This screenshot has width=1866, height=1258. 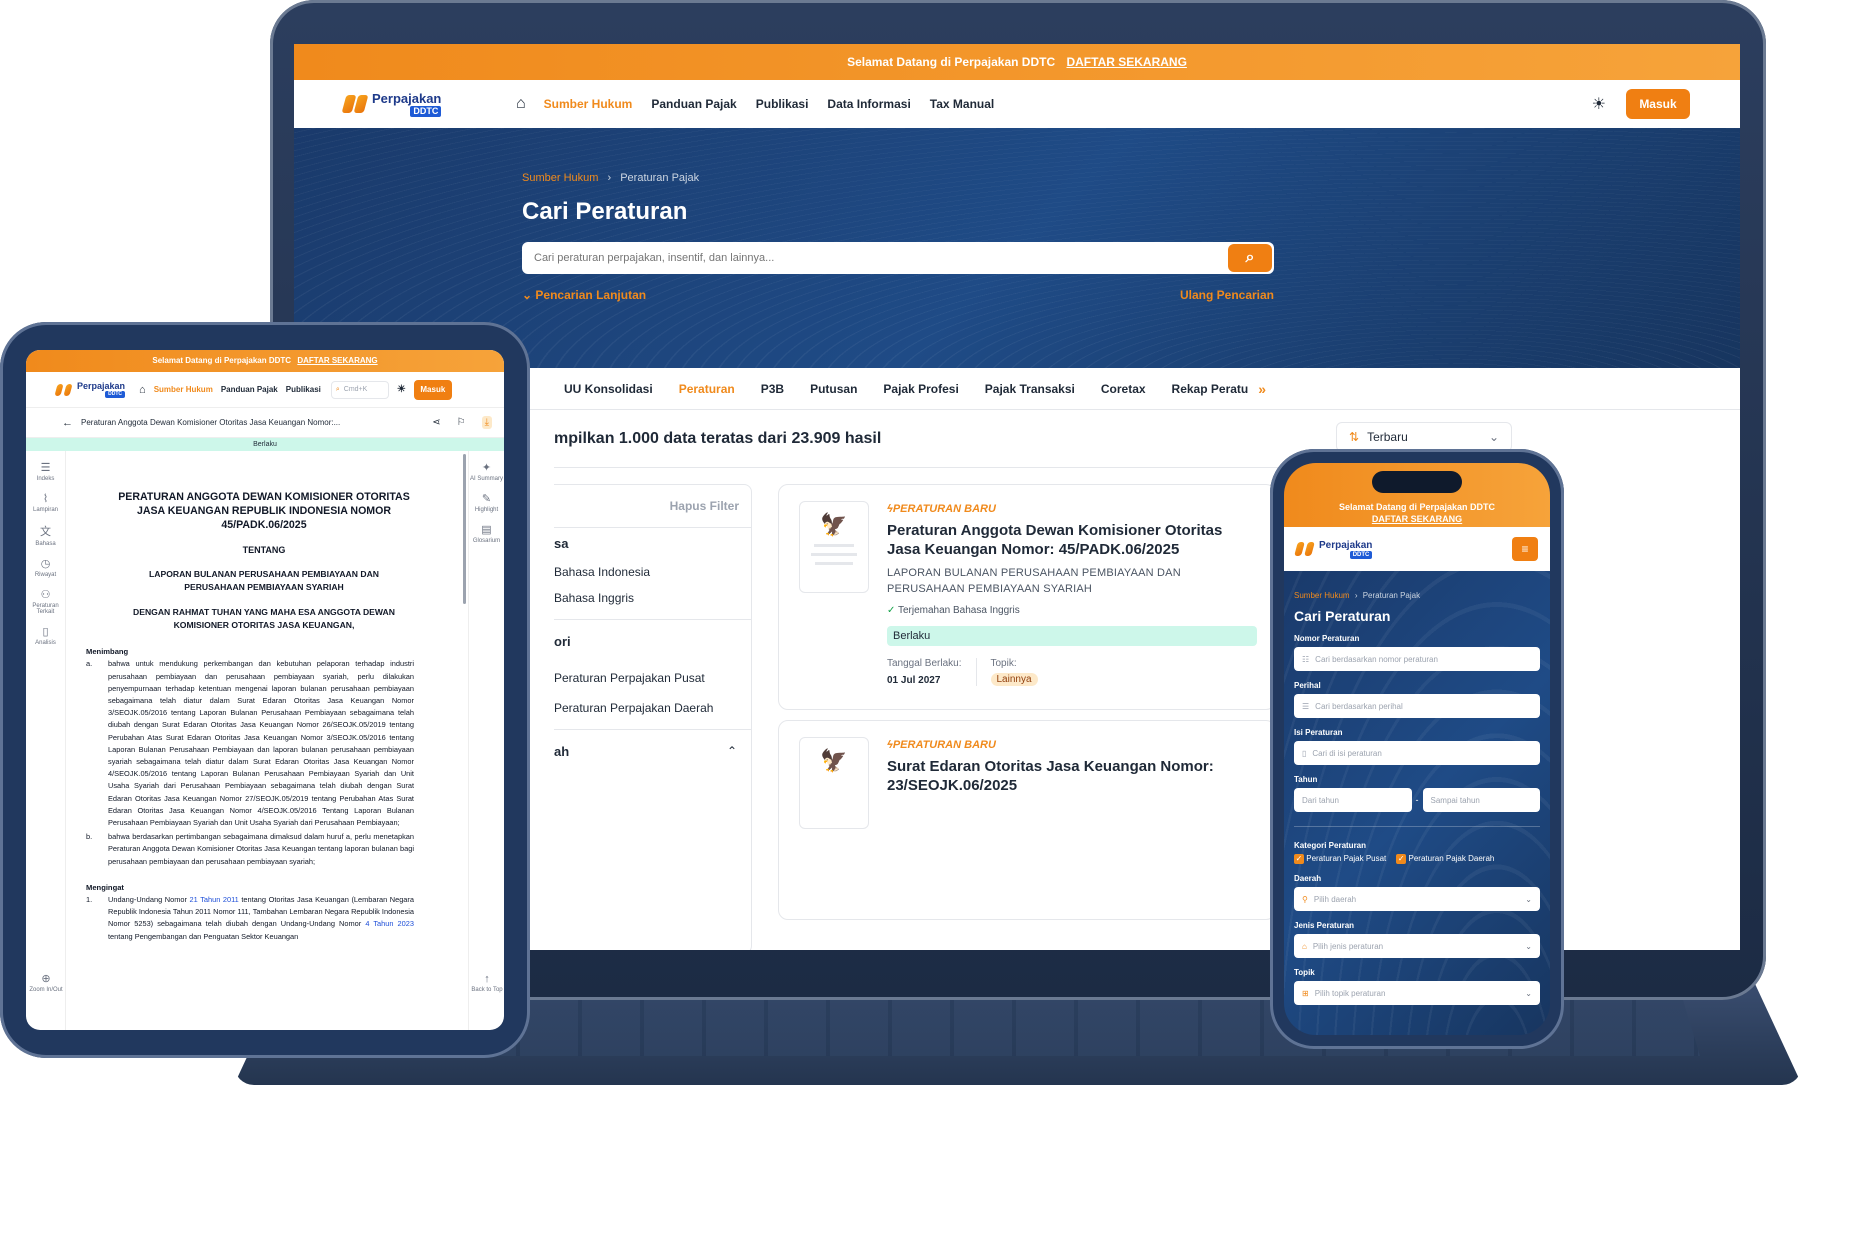 What do you see at coordinates (45, 601) in the screenshot?
I see `tool-peraturan-terkait: ⚇ Peraturan Terkait` at bounding box center [45, 601].